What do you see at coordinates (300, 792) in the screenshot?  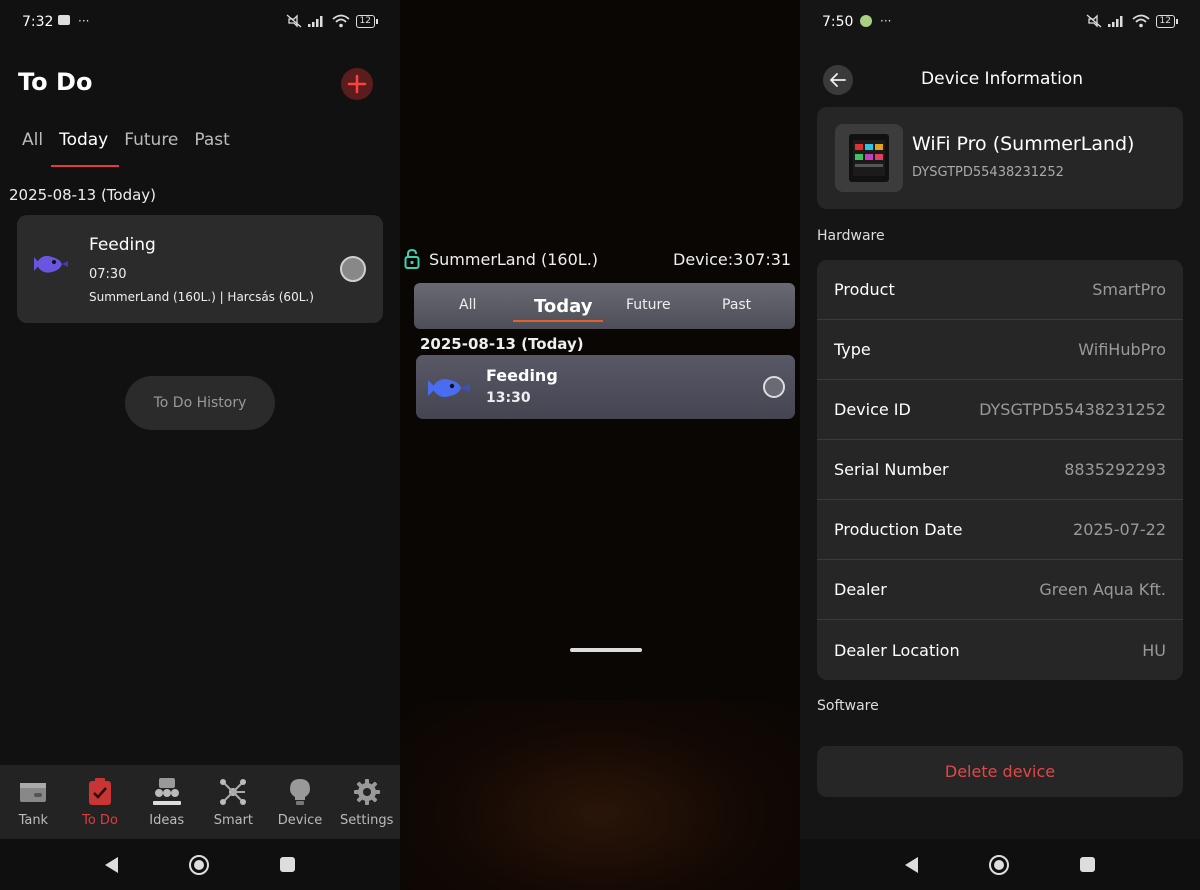 I see `lightbulb-icon` at bounding box center [300, 792].